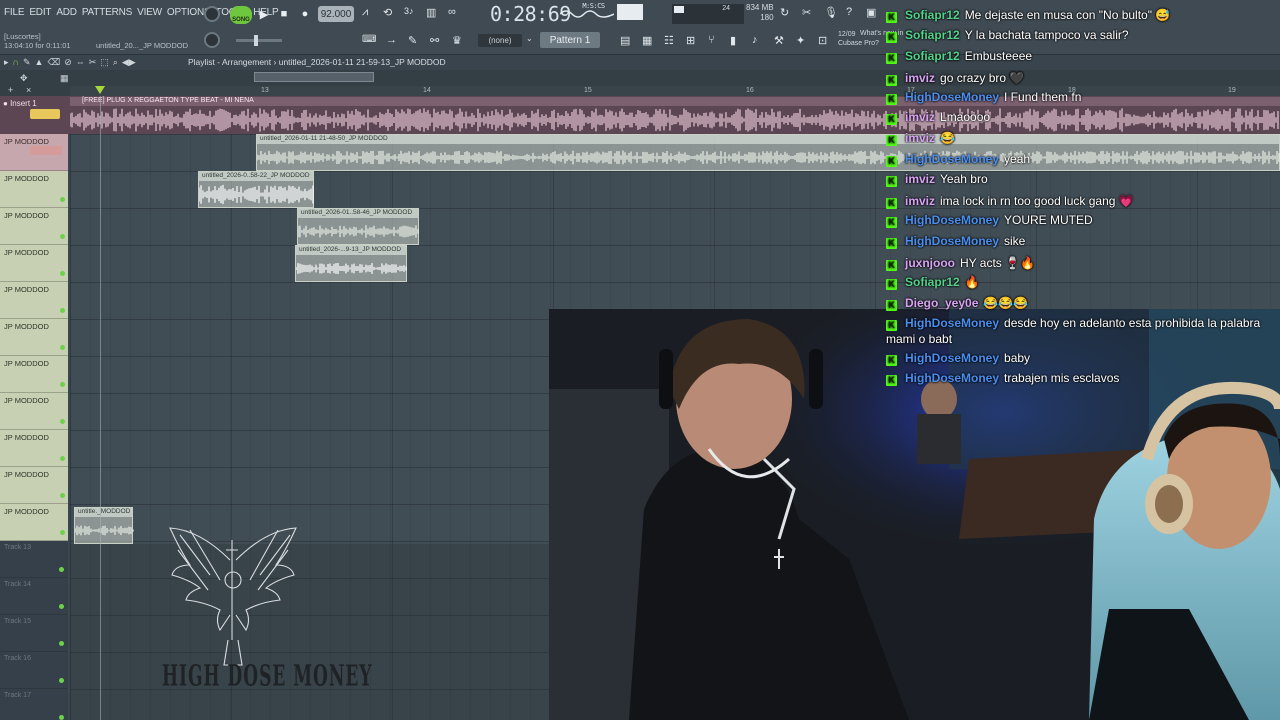 This screenshot has height=720, width=1280. I want to click on pencil-icon: ✎, so click(412, 40).